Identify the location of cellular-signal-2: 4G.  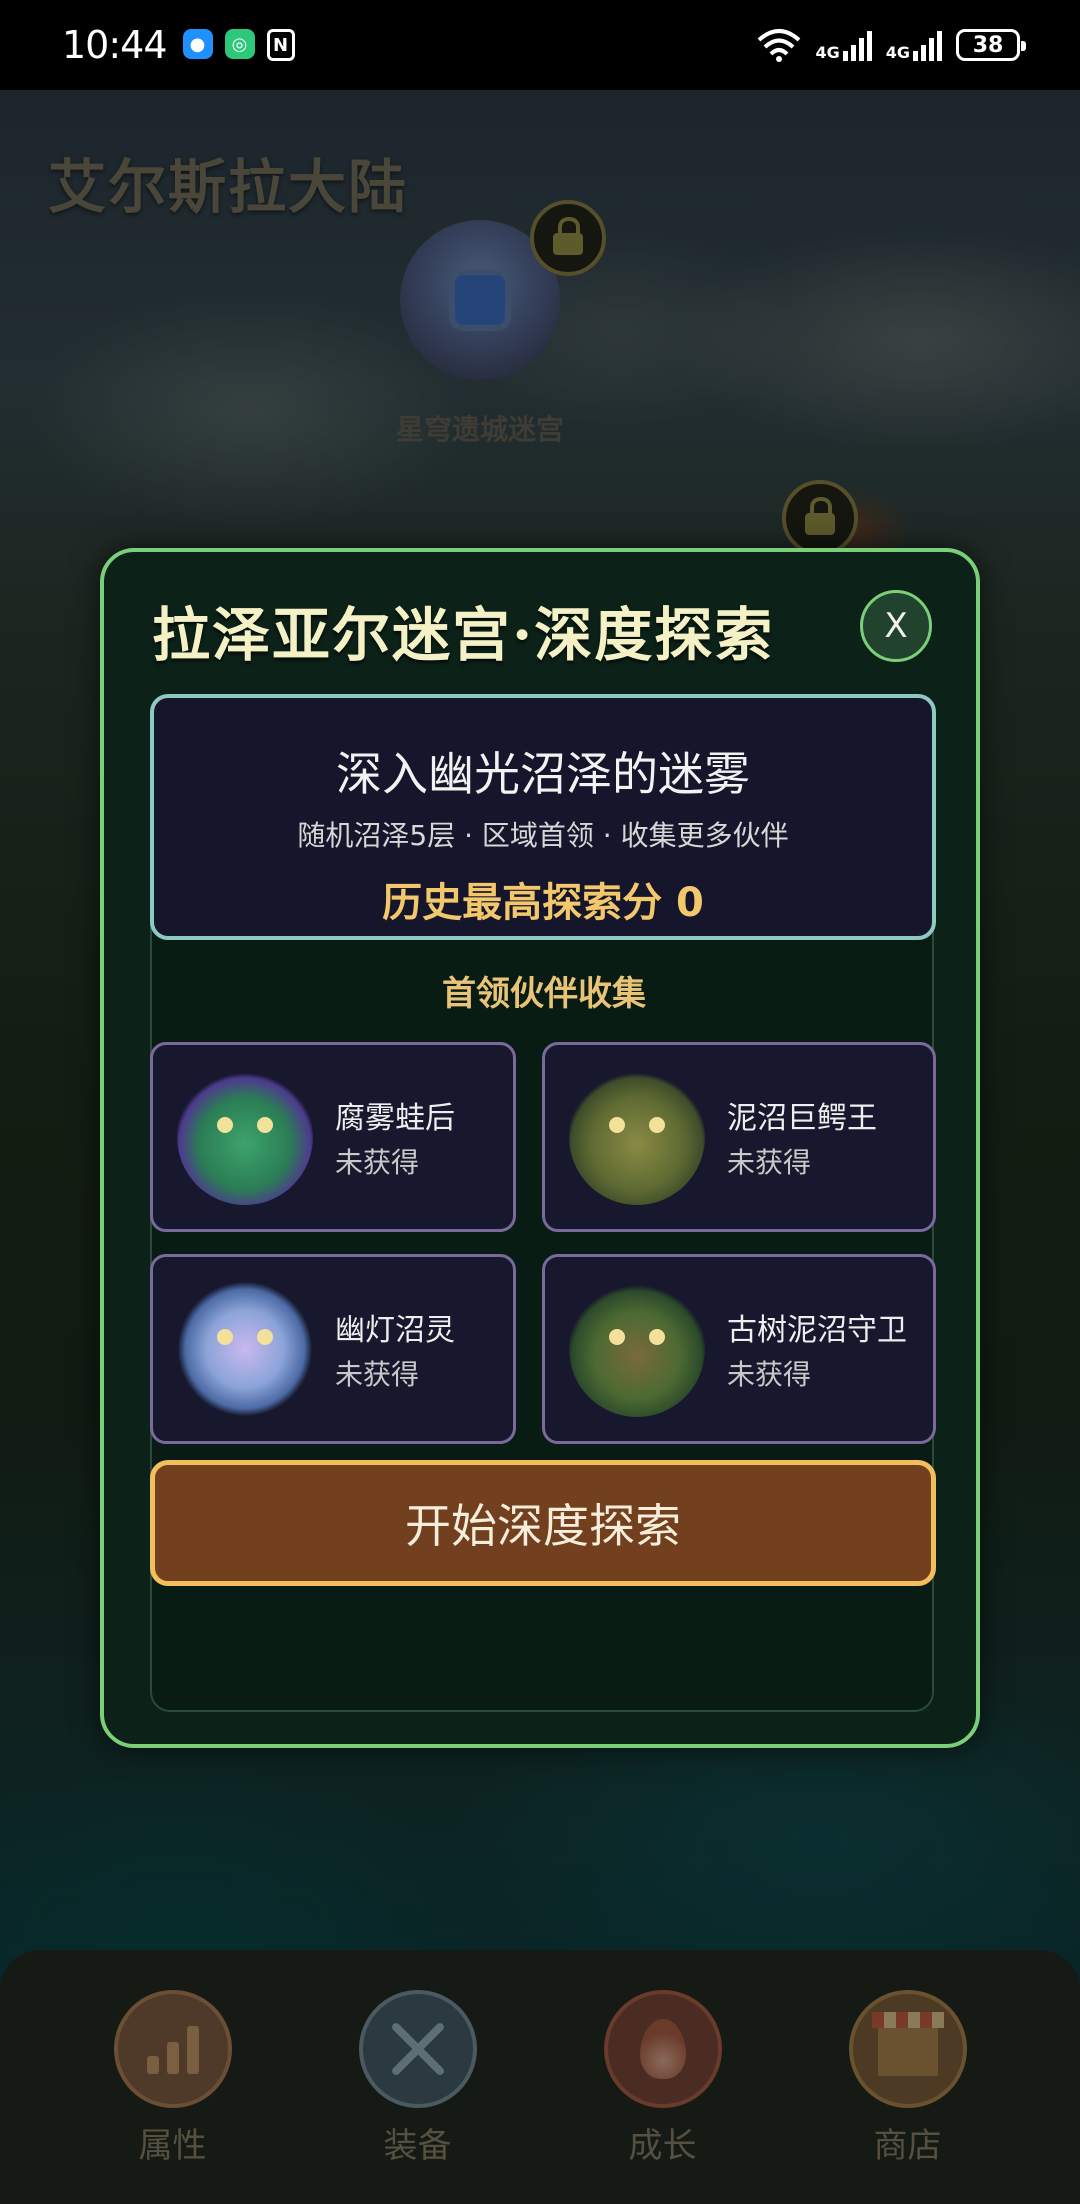
(914, 45).